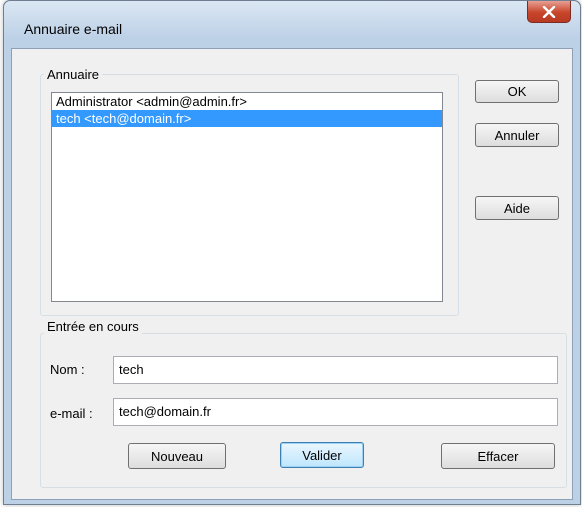 The width and height of the screenshot is (582, 507). Describe the element at coordinates (322, 455) in the screenshot. I see `validate-button: Valider` at that location.